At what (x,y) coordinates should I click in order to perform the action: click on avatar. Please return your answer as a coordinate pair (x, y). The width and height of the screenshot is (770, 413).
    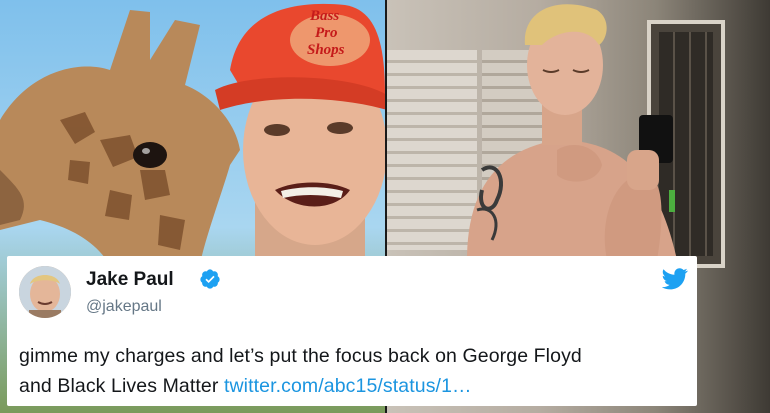
    Looking at the image, I should click on (45, 292).